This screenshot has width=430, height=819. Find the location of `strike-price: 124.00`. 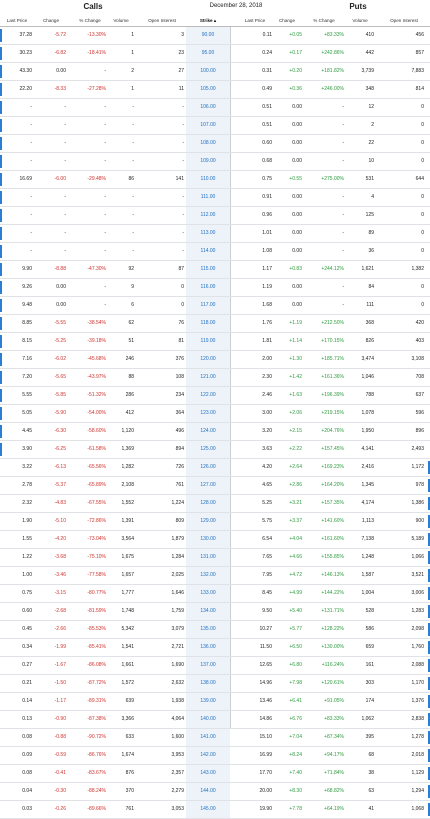

strike-price: 124.00 is located at coordinates (208, 431).